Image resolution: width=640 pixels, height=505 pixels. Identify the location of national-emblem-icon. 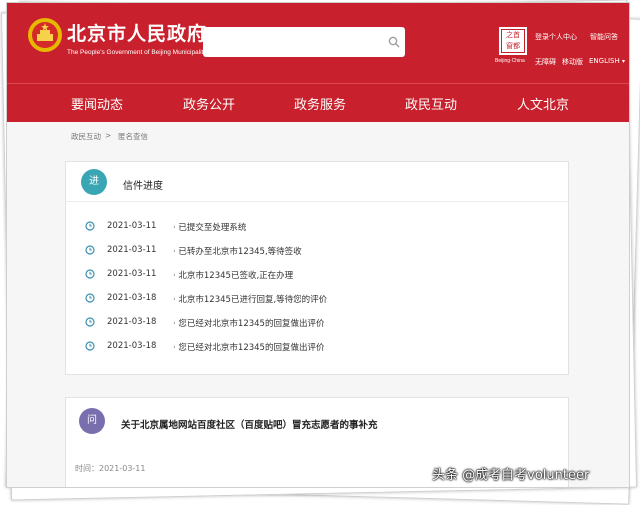
(45, 35).